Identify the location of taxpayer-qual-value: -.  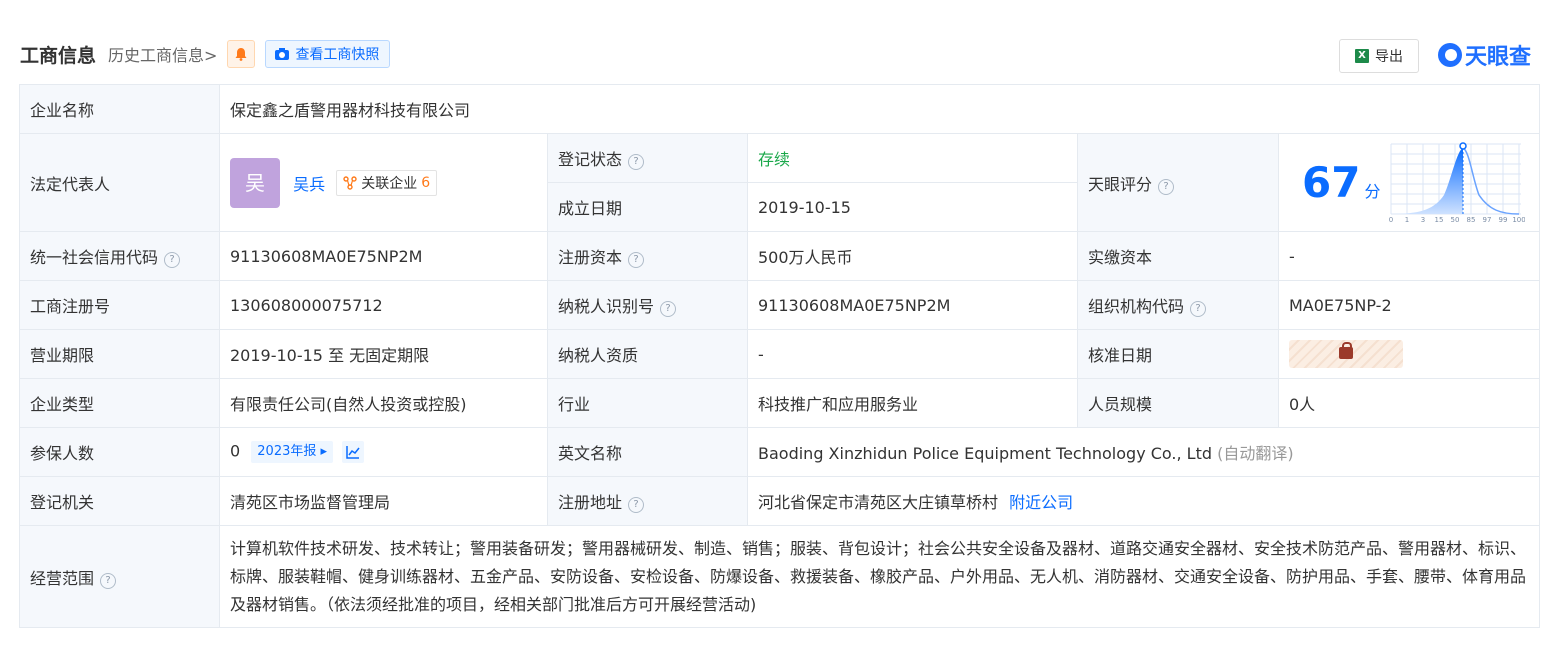
(912, 354).